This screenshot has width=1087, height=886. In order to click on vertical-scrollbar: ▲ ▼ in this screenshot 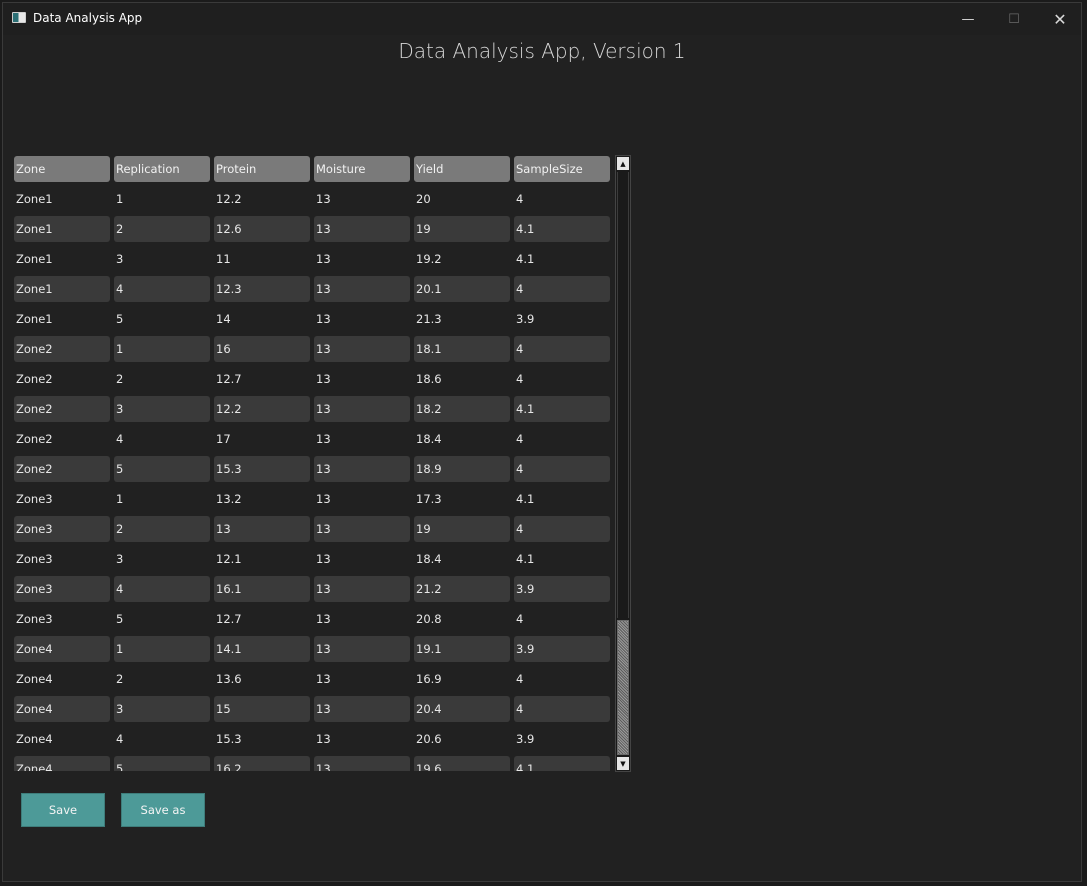, I will do `click(623, 463)`.